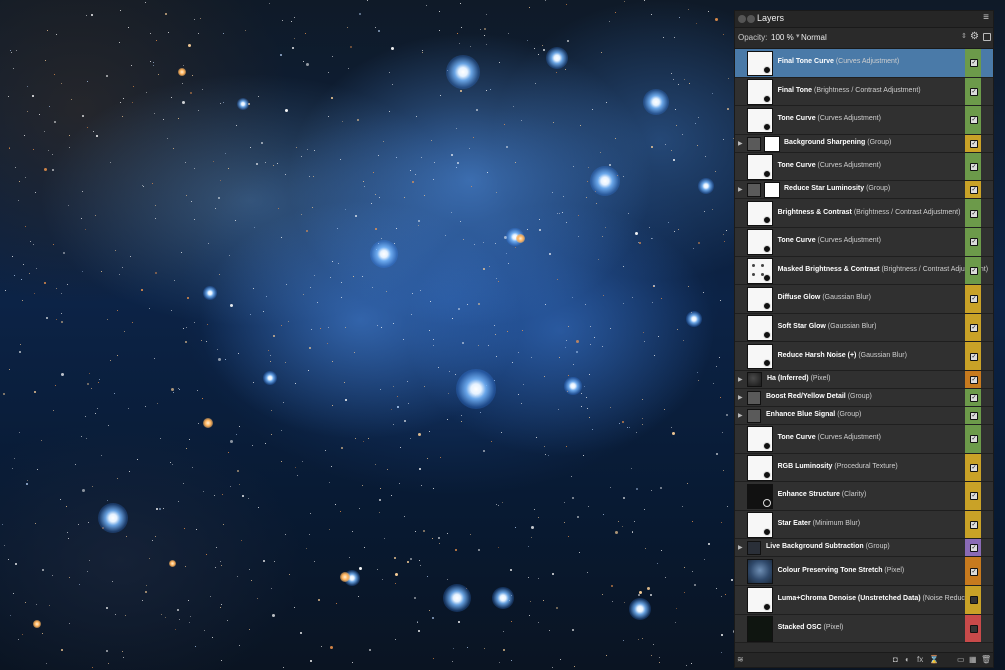 The height and width of the screenshot is (670, 1005). I want to click on close-icon, so click(742, 19).